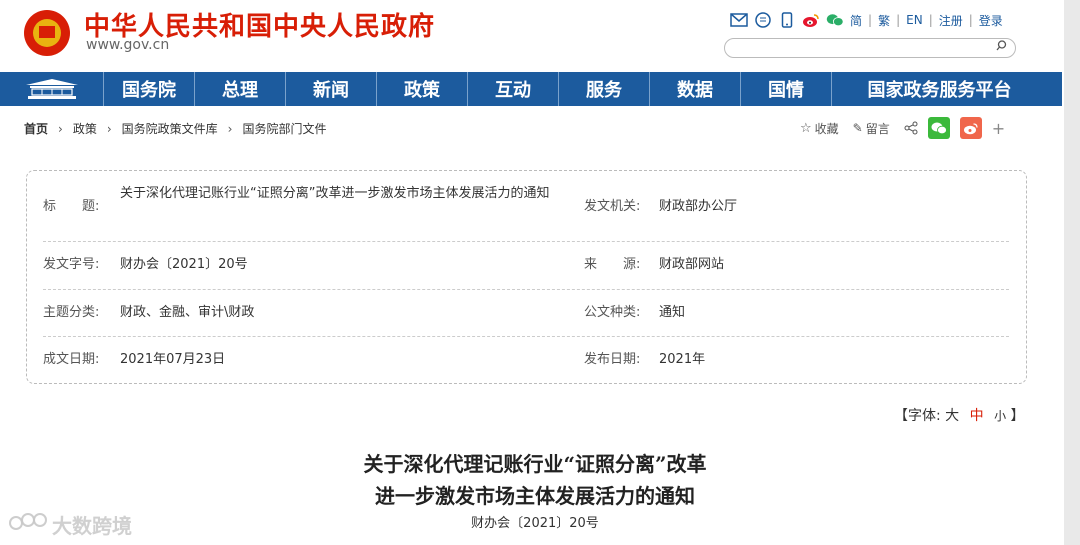 Image resolution: width=1080 pixels, height=545 pixels. I want to click on nav-item-interaction: 互动, so click(513, 89).